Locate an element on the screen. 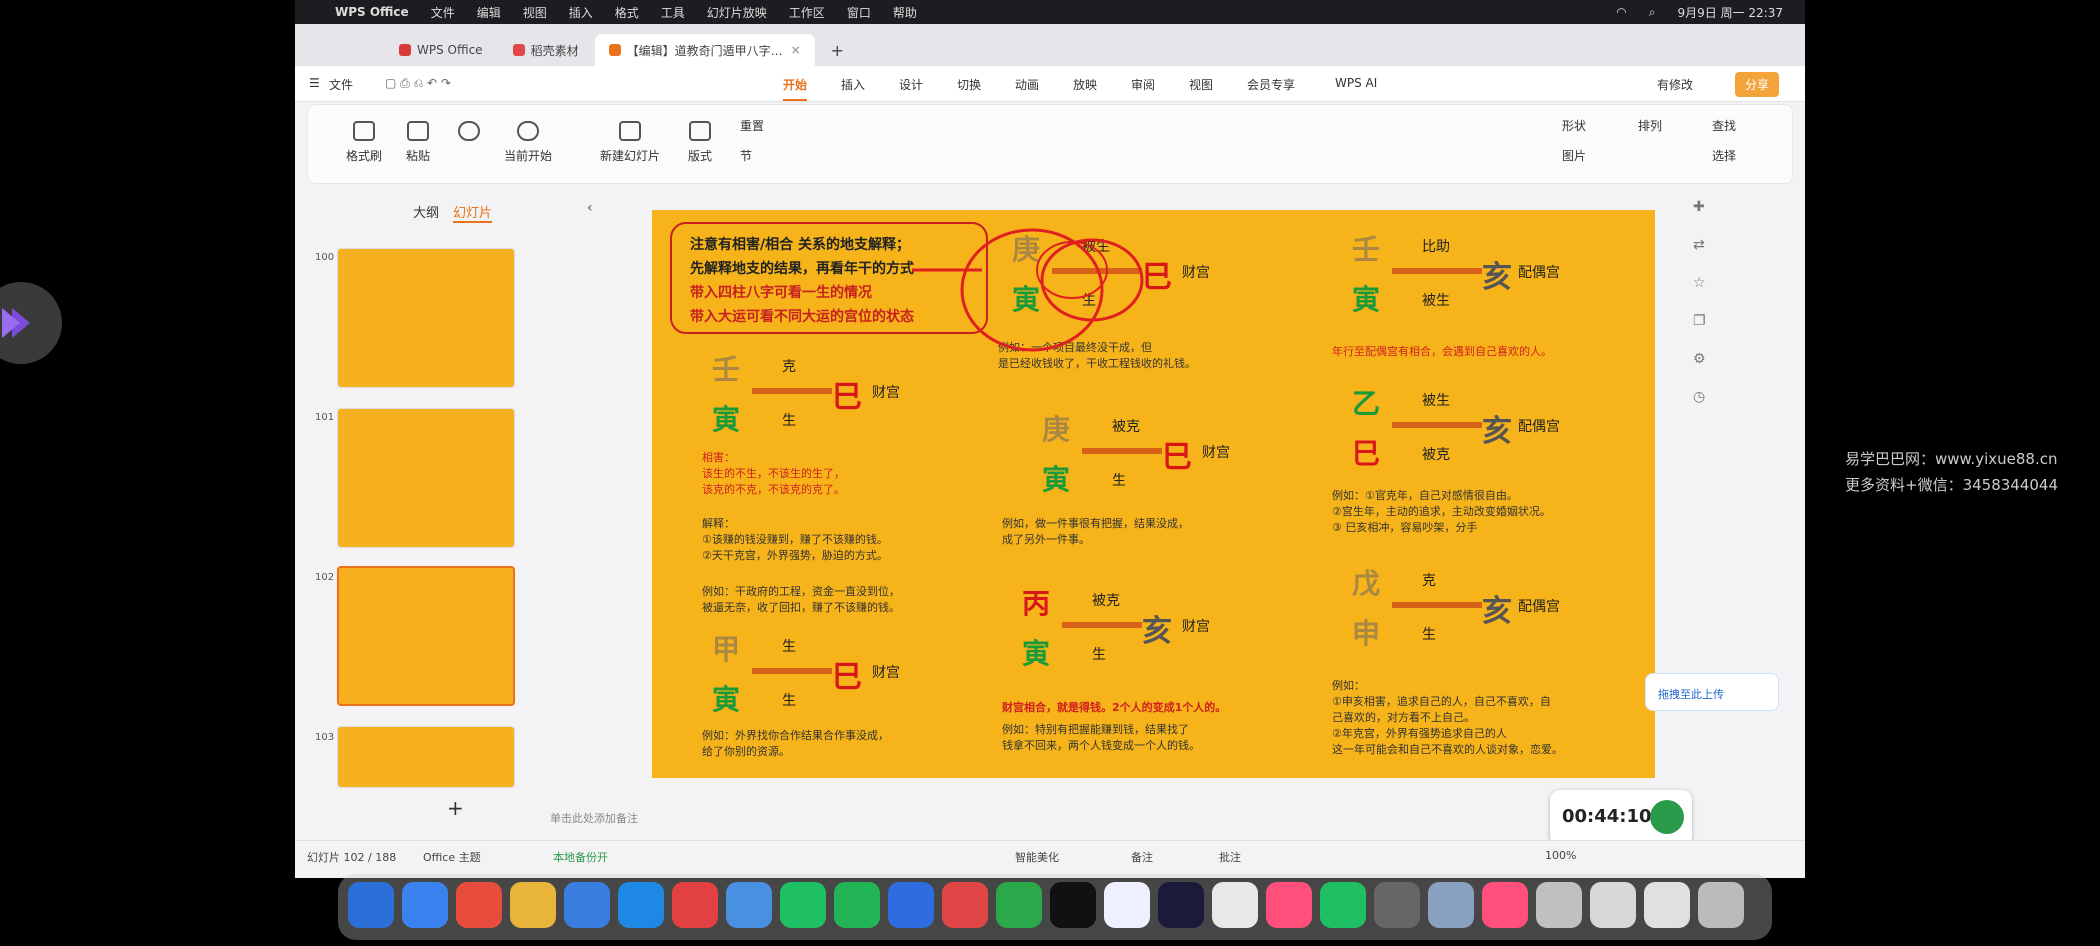  format-painter-button: 格式刷 is located at coordinates (364, 142).